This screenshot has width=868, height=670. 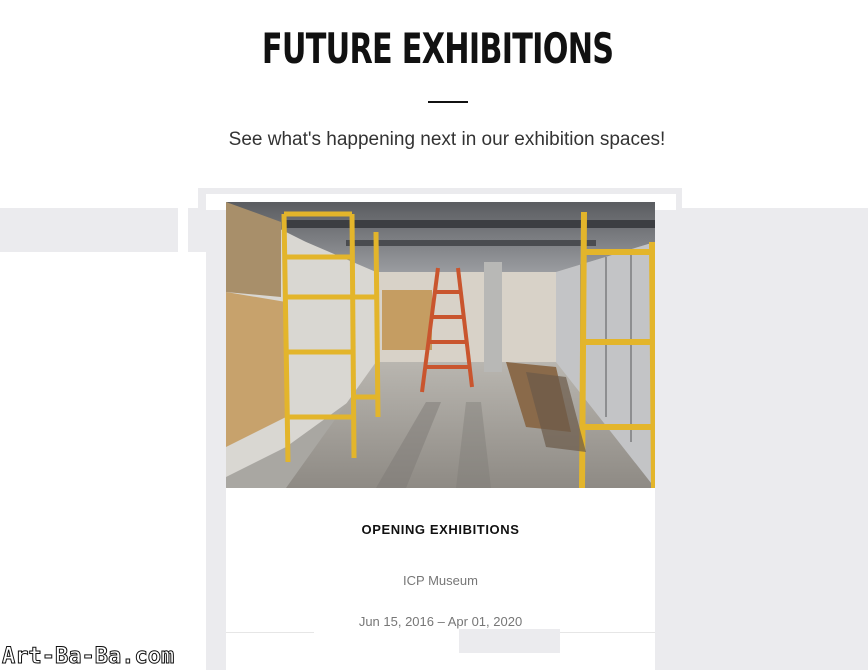 I want to click on watermark: Art-Ba-Ba.com, so click(x=88, y=656).